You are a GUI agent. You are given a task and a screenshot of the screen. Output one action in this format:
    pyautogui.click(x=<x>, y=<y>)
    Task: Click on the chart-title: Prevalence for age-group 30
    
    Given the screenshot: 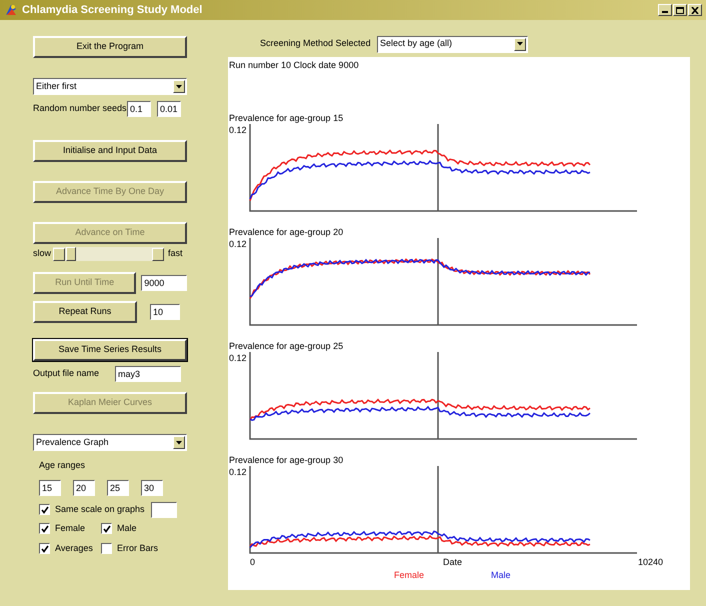 What is the action you would take?
    pyautogui.click(x=286, y=460)
    